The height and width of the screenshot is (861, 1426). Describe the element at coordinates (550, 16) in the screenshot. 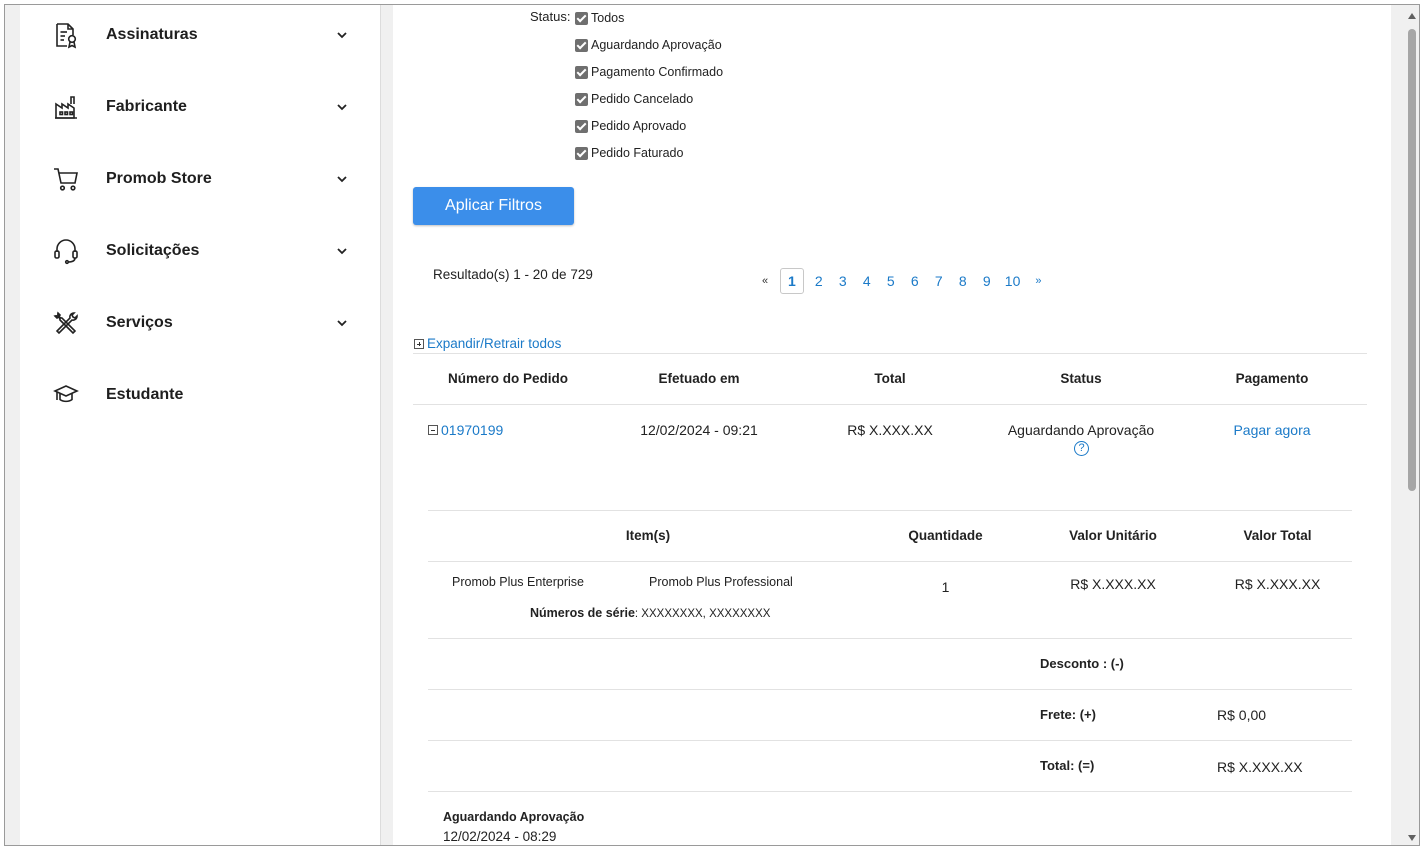

I see `status-filter-label: Status:` at that location.